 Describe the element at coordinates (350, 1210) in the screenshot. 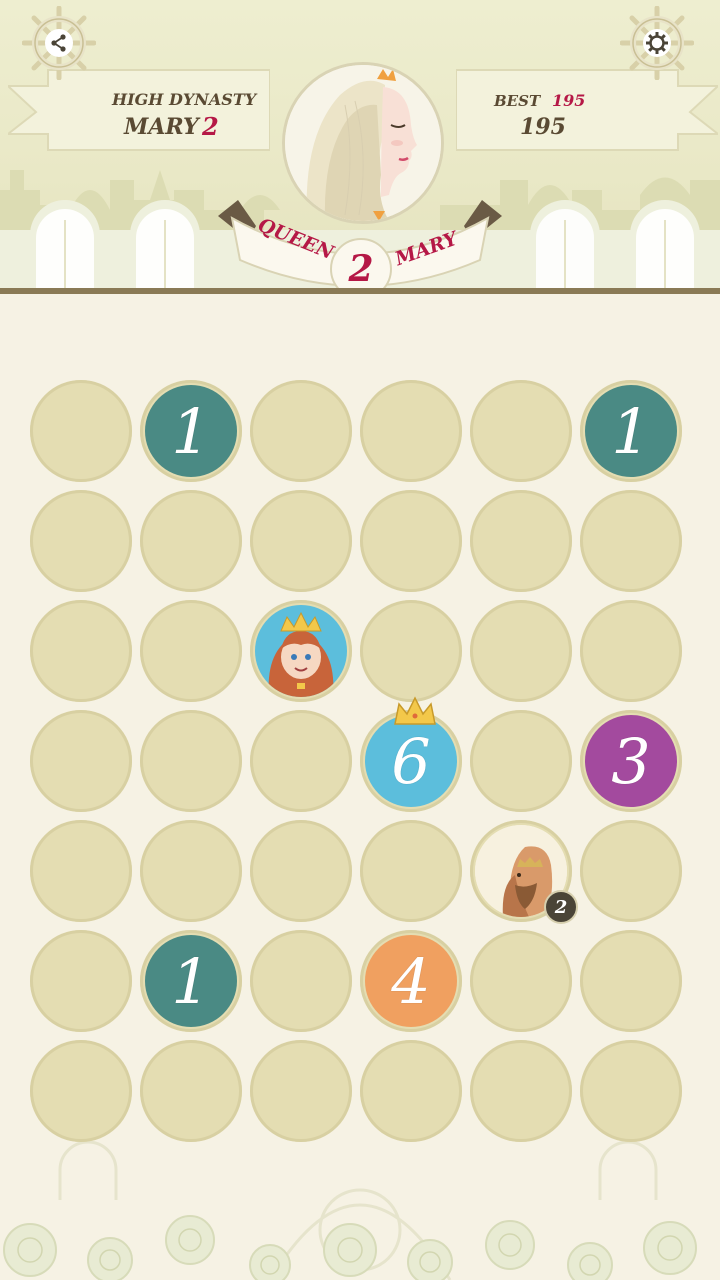

I see `rose-footer-decoration` at that location.